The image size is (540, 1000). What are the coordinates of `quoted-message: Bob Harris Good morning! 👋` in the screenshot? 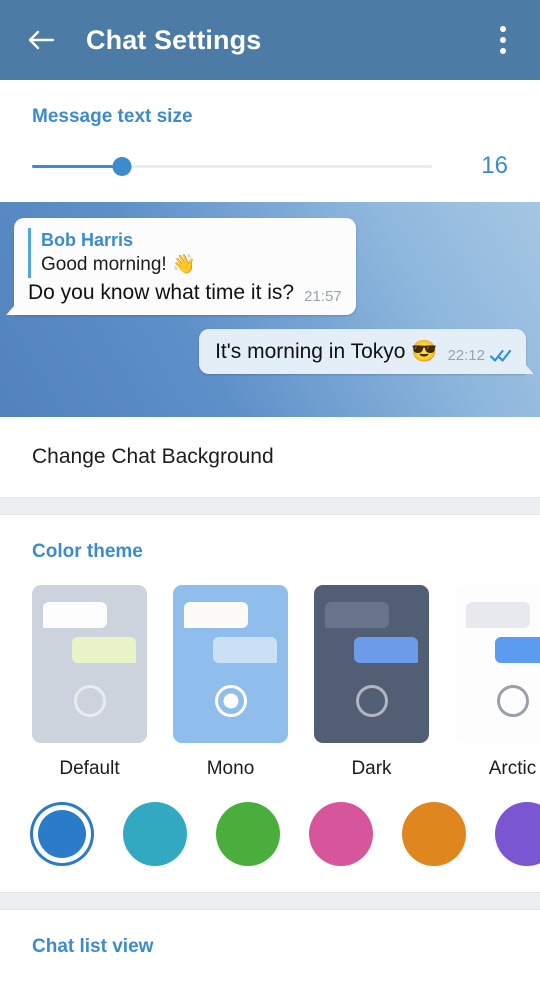 It's located at (185, 253).